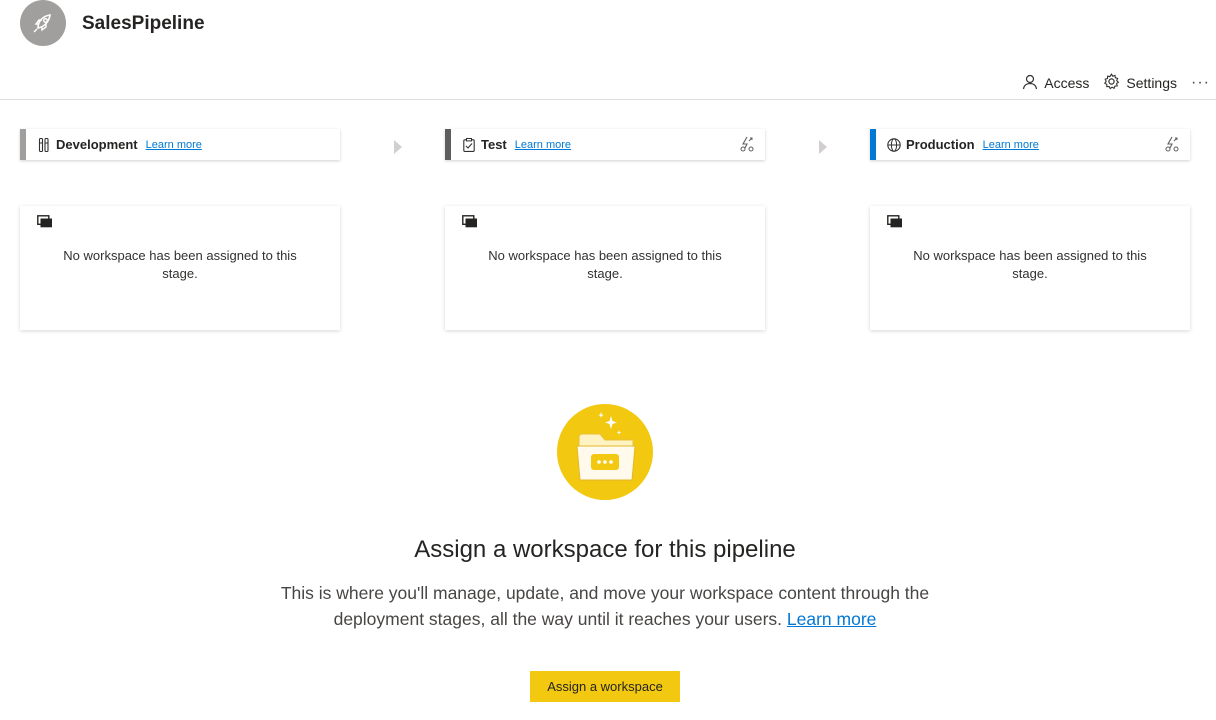 Image resolution: width=1216 pixels, height=720 pixels. Describe the element at coordinates (143, 23) in the screenshot. I see `pipeline-title: SalesPipeline` at that location.